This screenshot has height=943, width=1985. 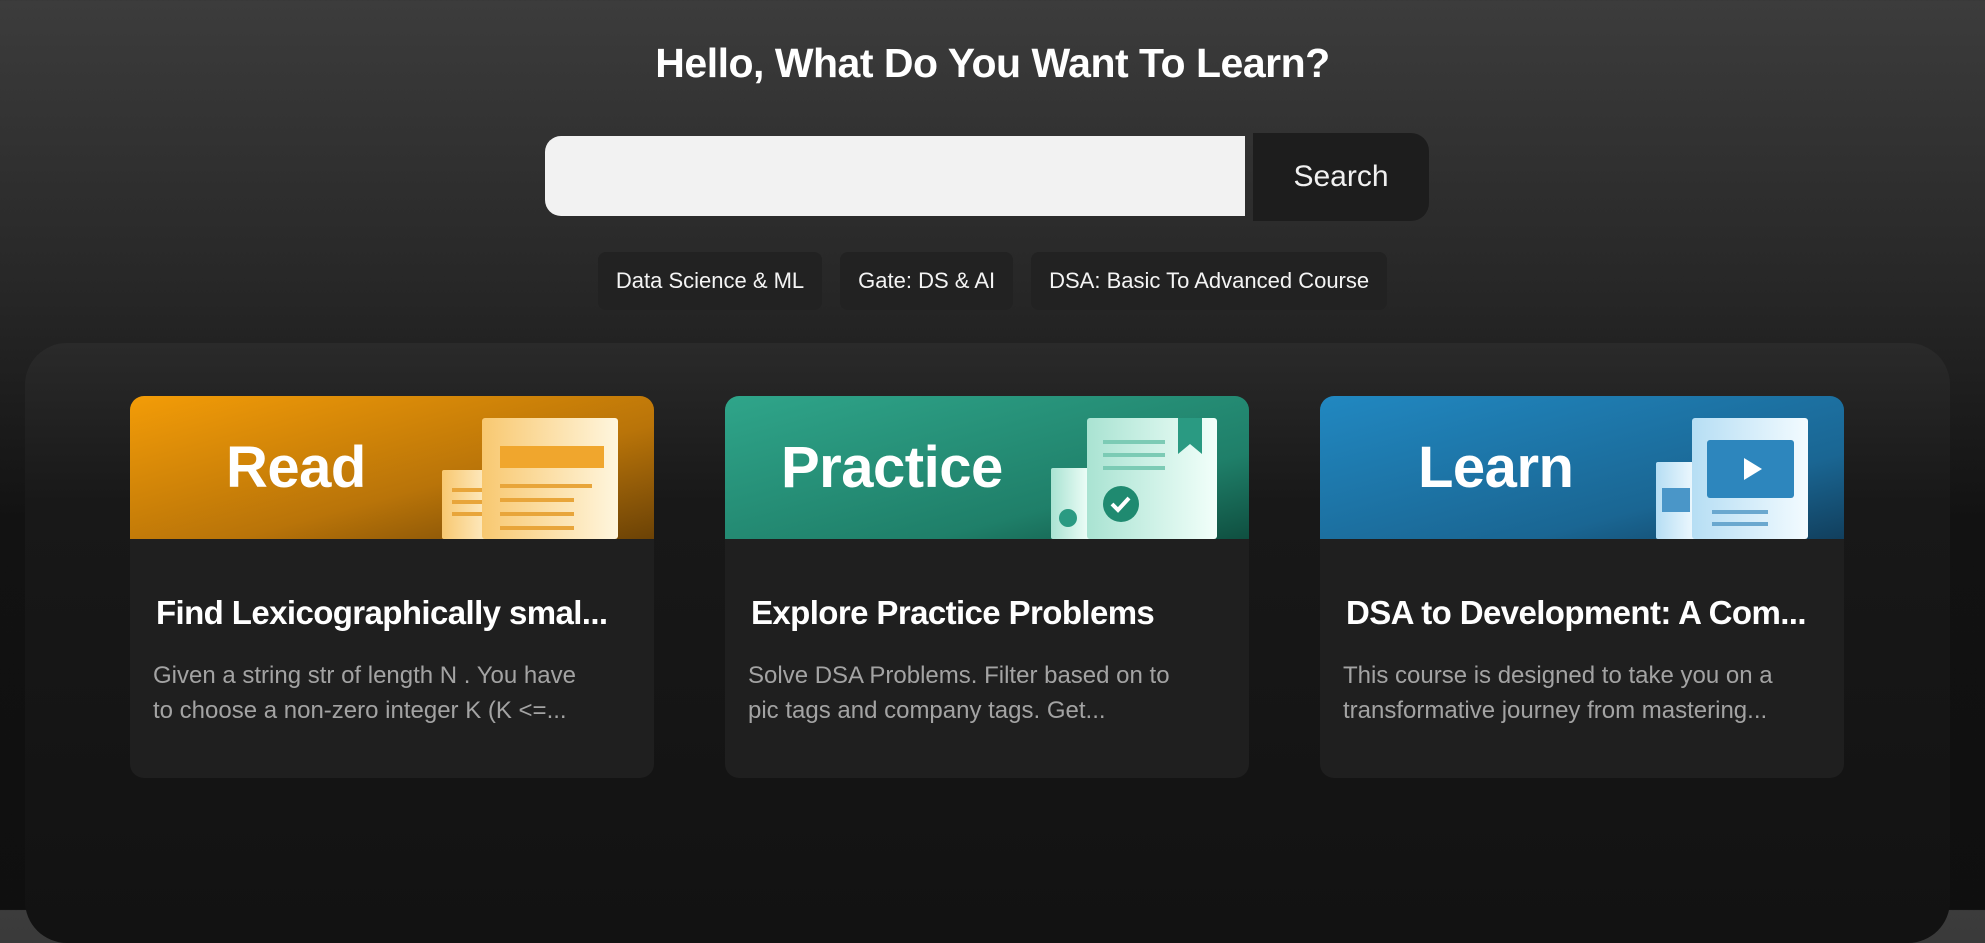 I want to click on document-icon, so click(x=392, y=467).